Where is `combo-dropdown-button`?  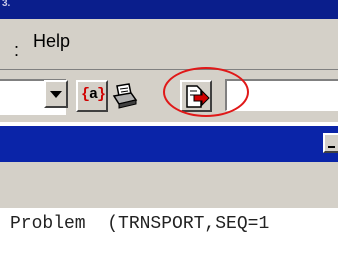
combo-dropdown-button is located at coordinates (56, 94).